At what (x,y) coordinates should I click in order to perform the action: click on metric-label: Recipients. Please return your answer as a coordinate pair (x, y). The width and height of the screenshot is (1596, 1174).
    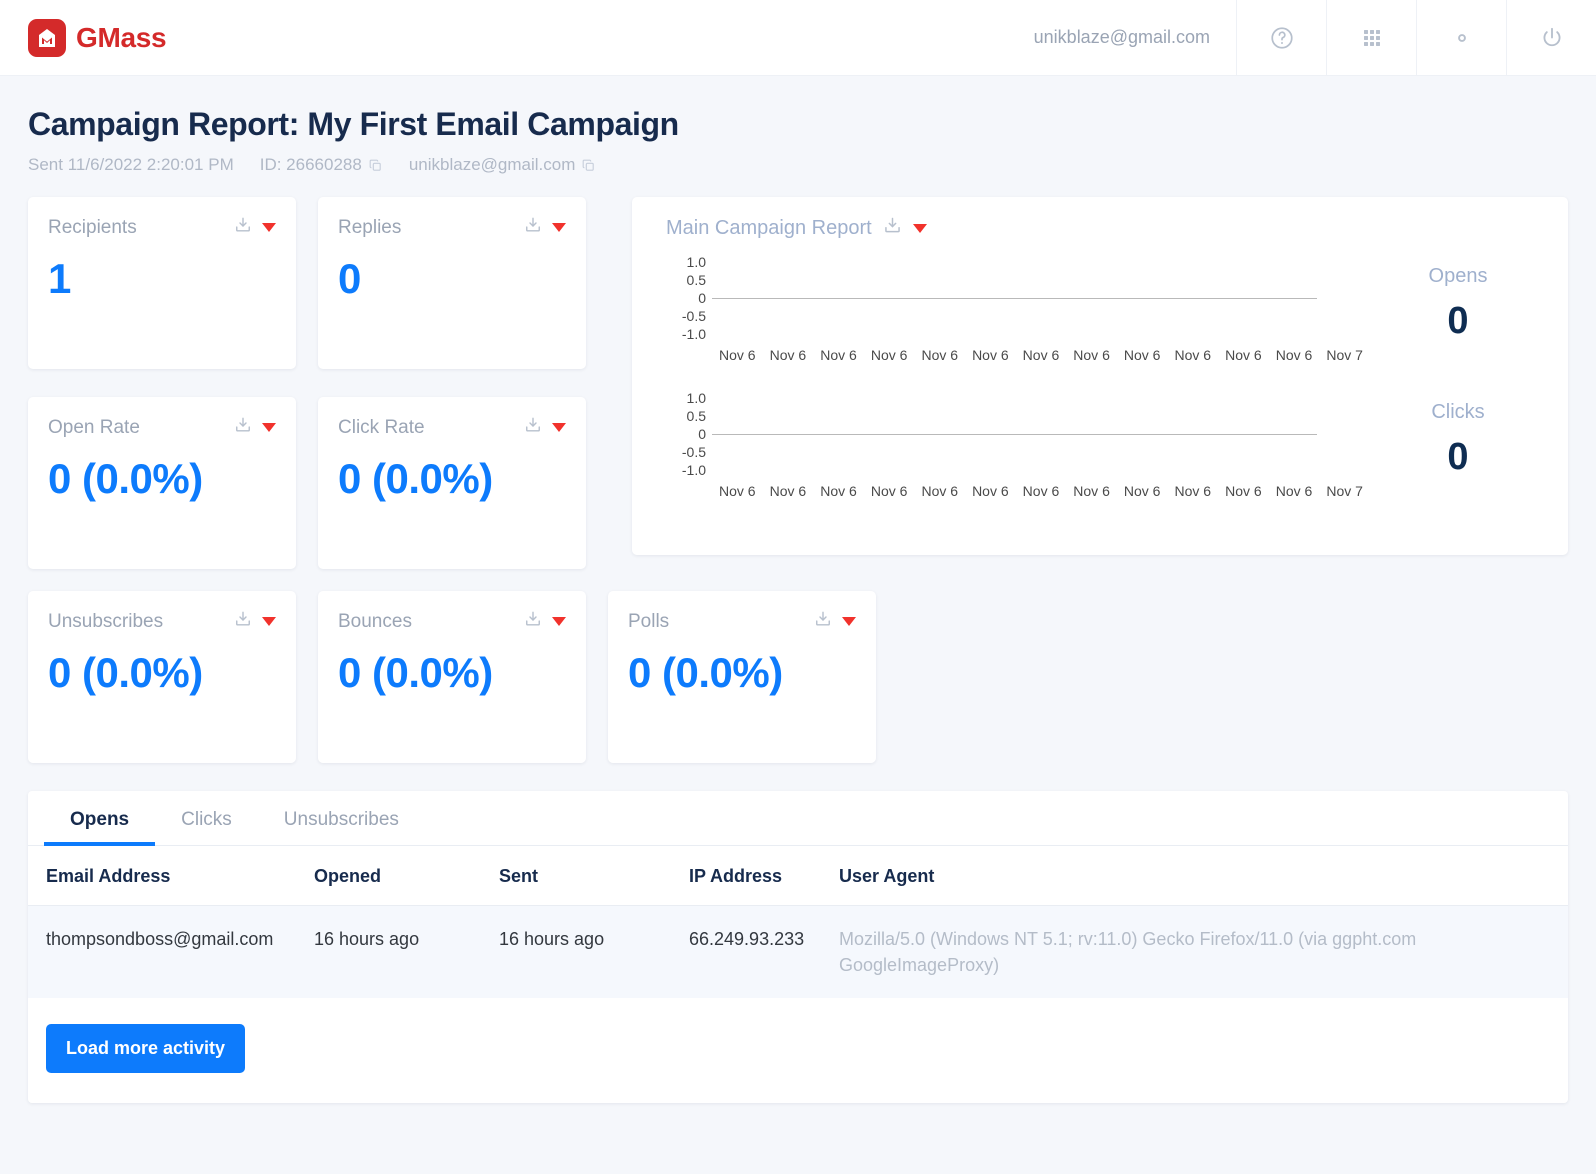
    Looking at the image, I should click on (92, 227).